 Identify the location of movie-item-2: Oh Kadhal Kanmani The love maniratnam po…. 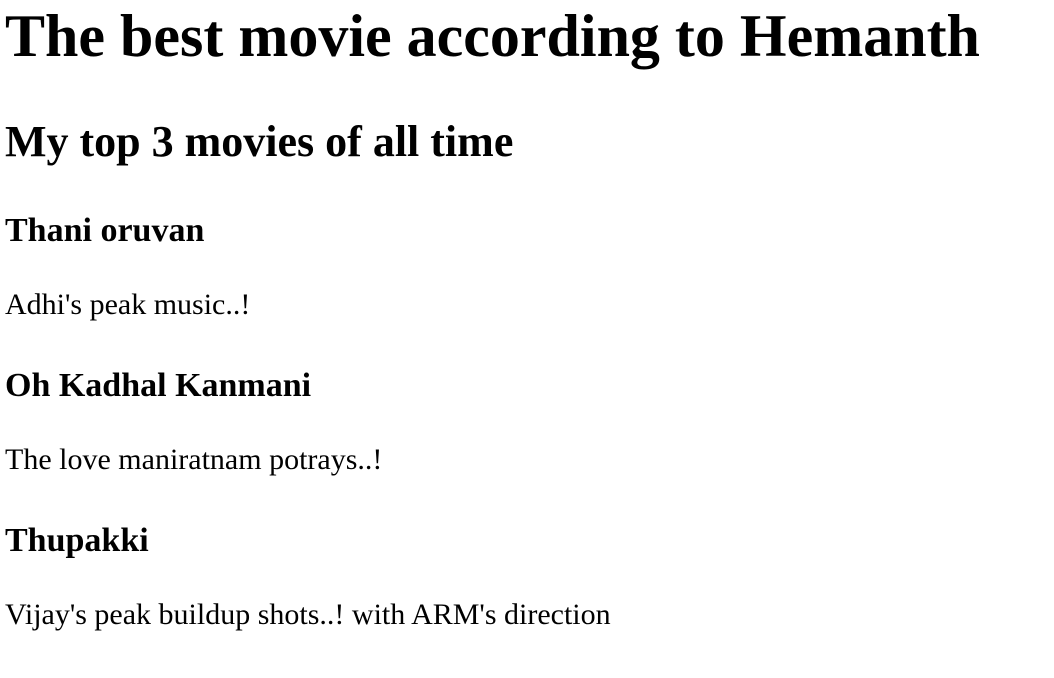
(193, 421).